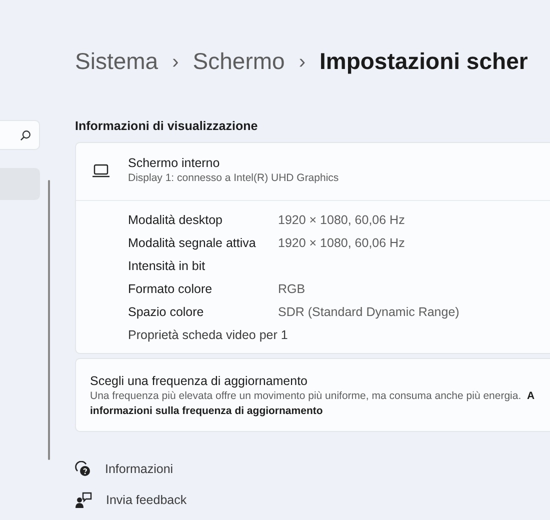 This screenshot has height=520, width=550. What do you see at coordinates (131, 500) in the screenshot?
I see `footer-link: Invia feedback` at bounding box center [131, 500].